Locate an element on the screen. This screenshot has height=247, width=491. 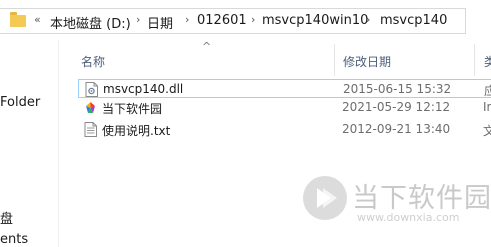
folder-icon is located at coordinates (18, 19).